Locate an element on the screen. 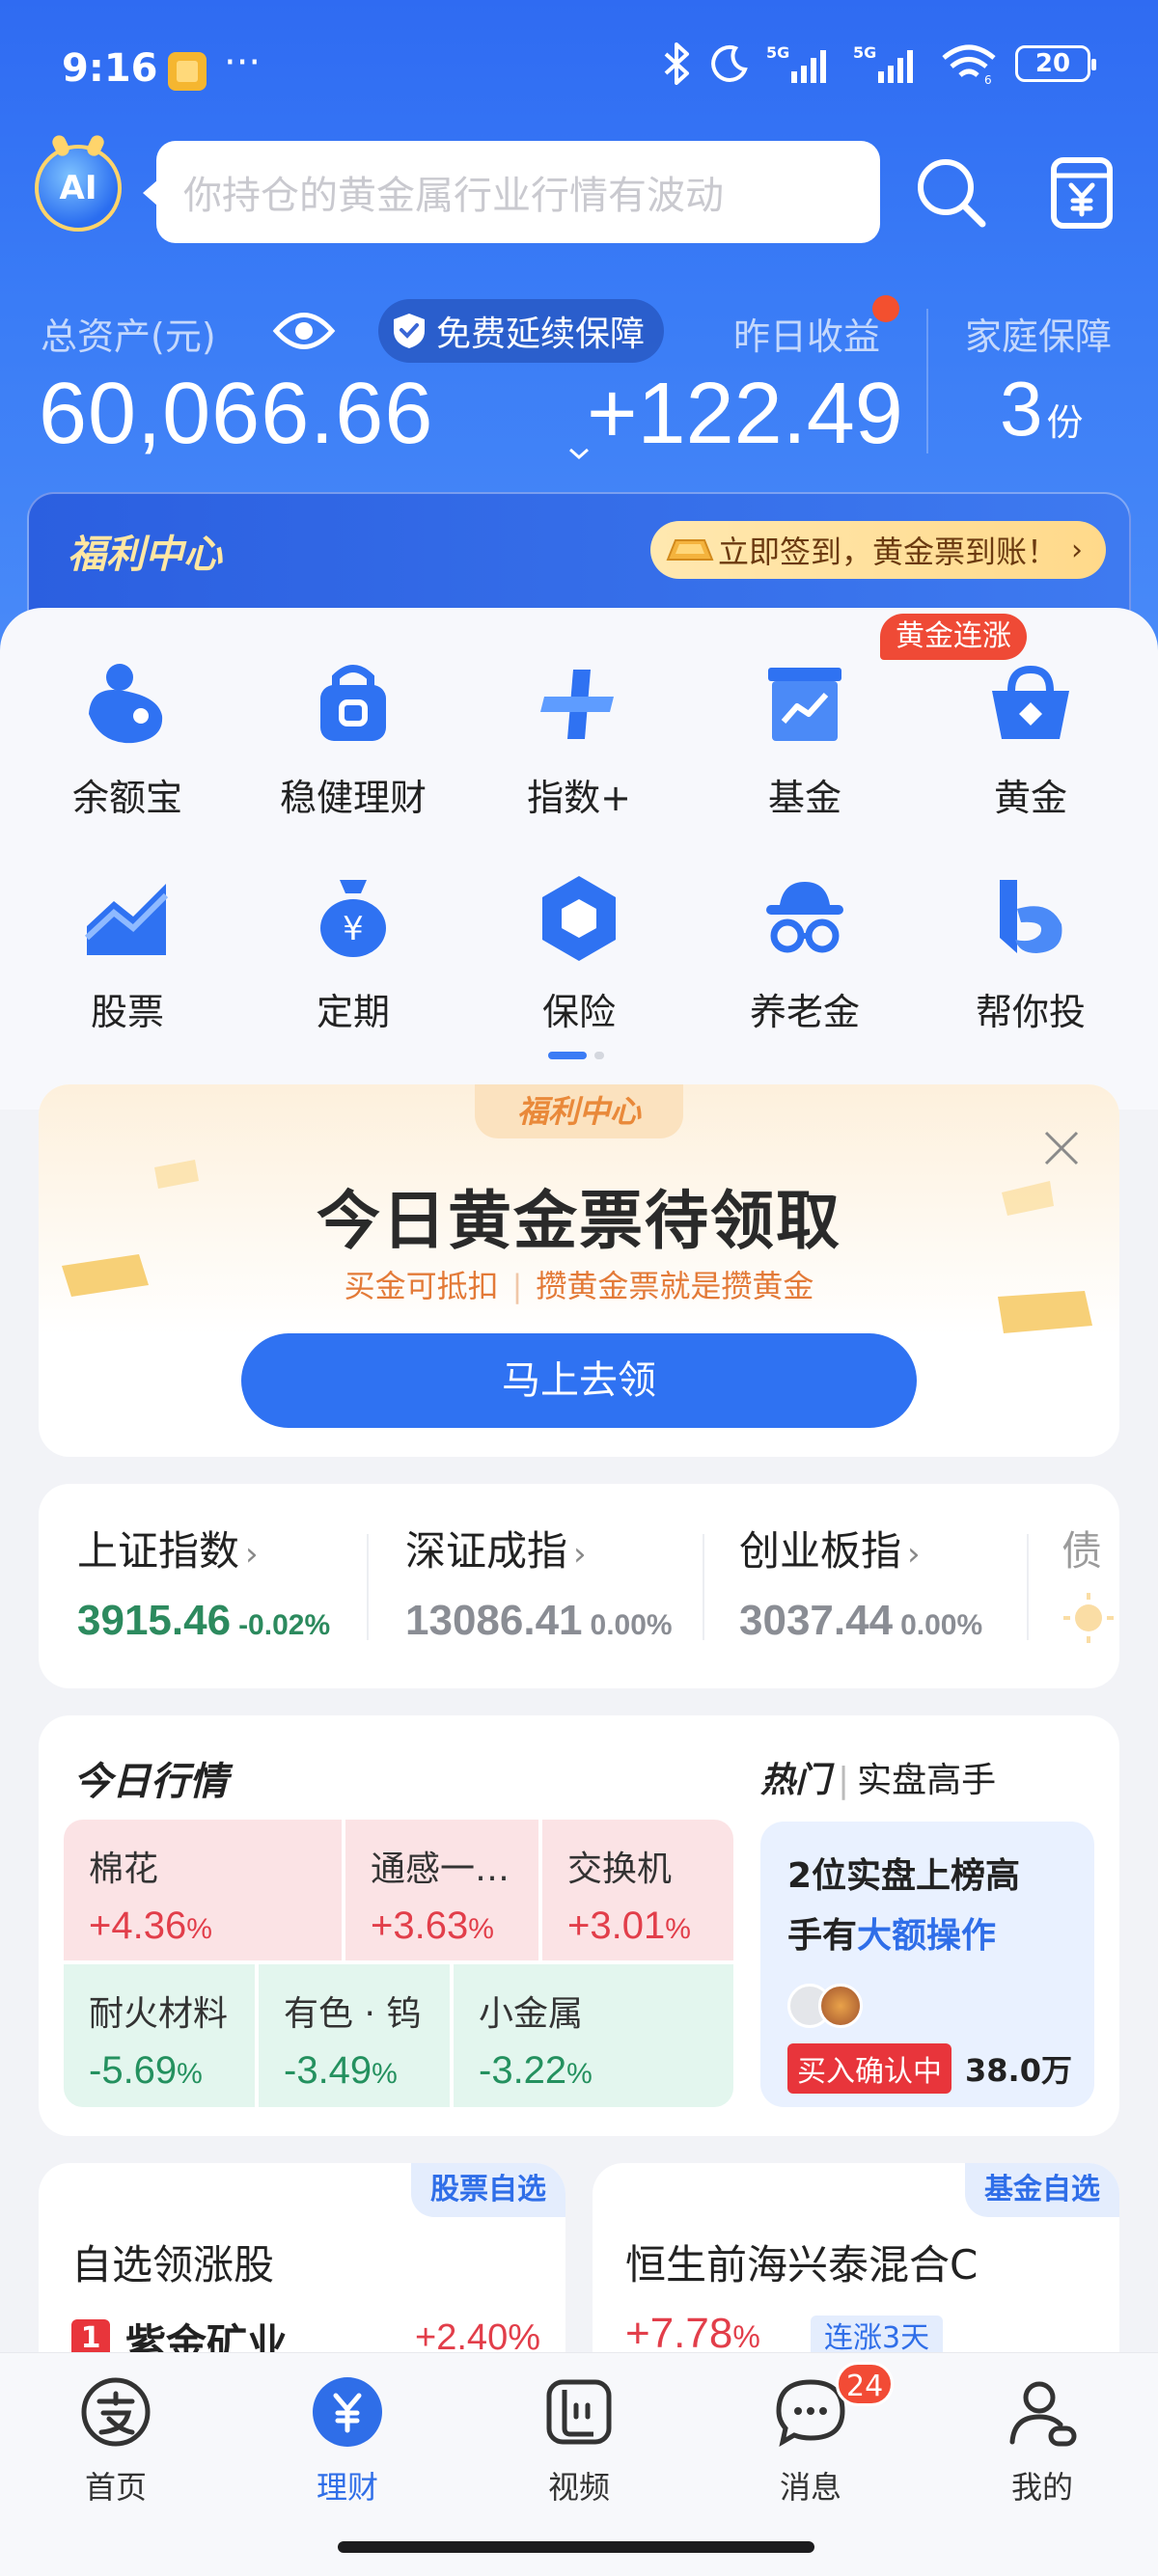  tab-video: 视频 is located at coordinates (579, 2441).